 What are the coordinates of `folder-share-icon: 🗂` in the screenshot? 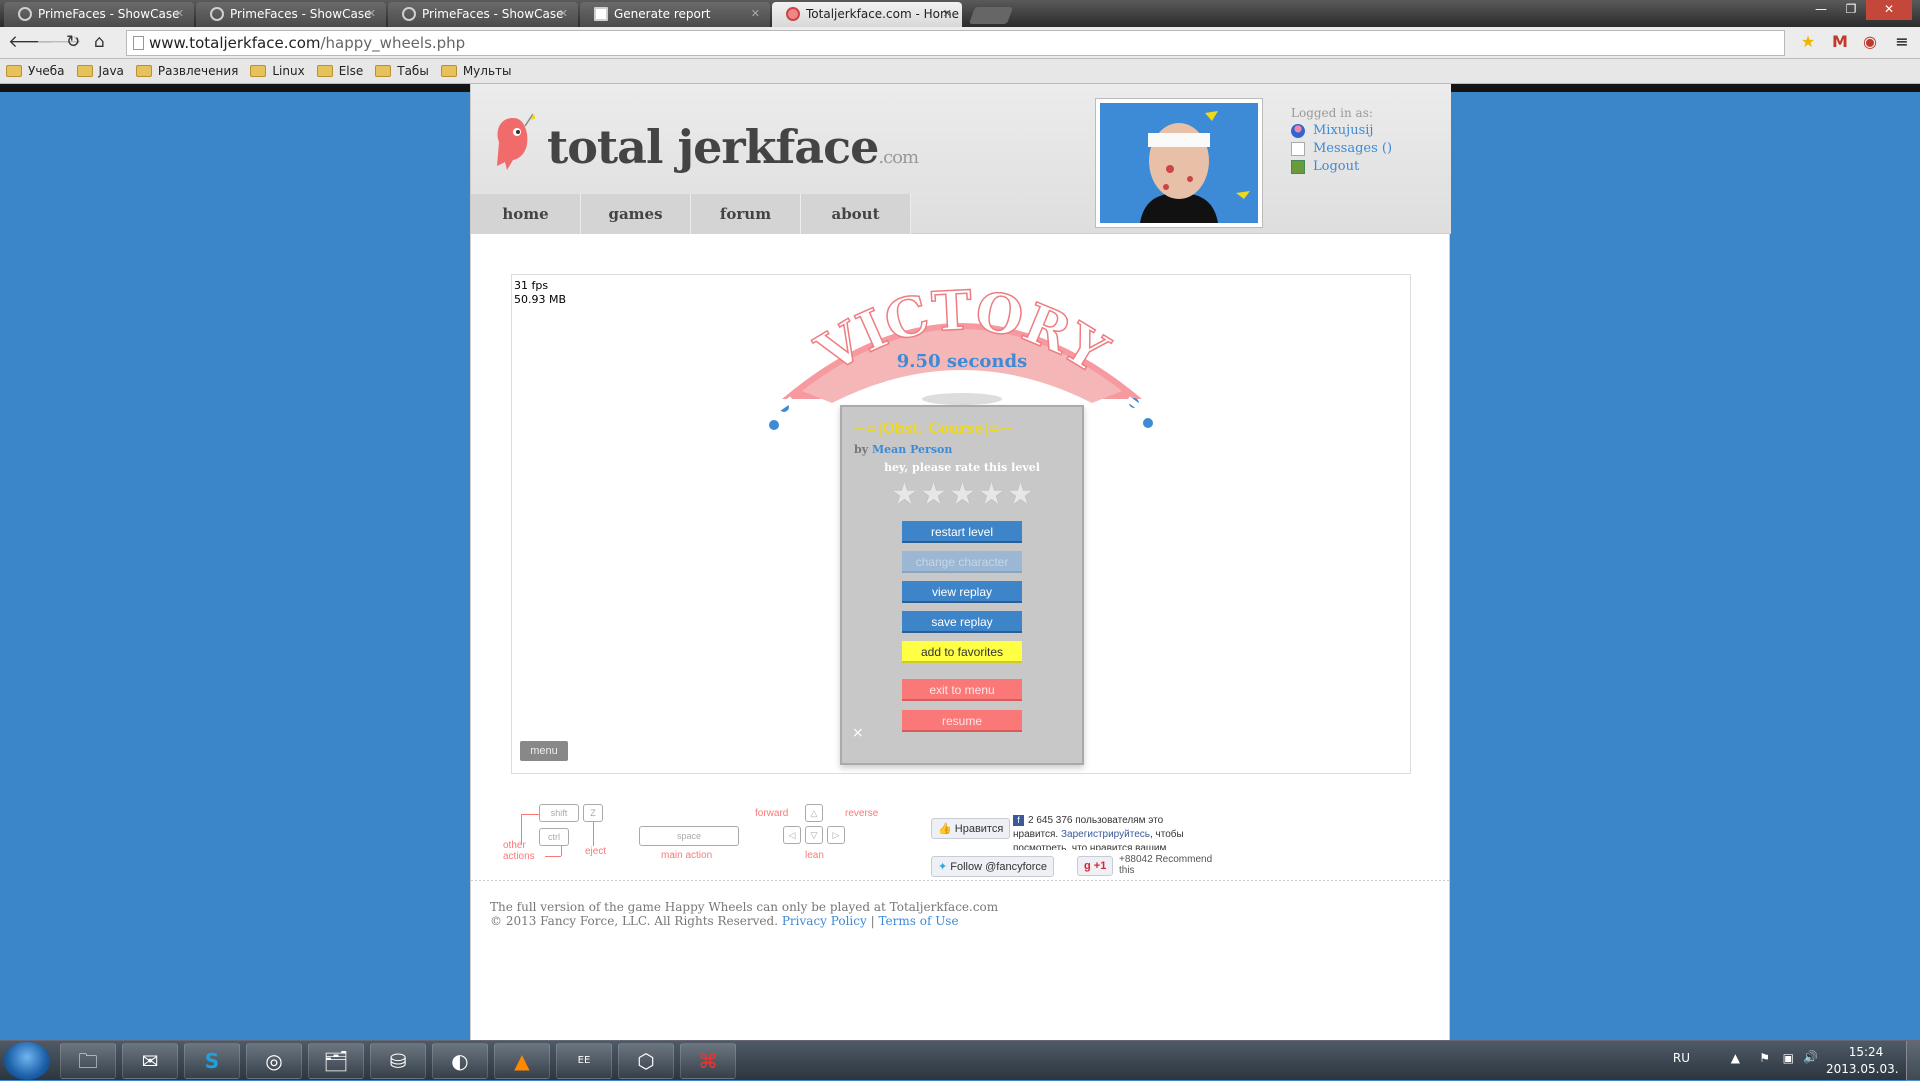 It's located at (336, 1061).